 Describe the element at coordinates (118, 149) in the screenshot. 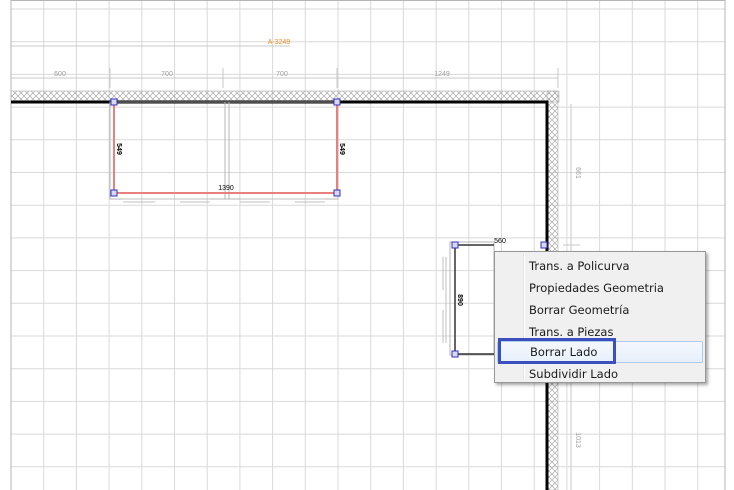

I see `module1-left-depth: 549` at that location.